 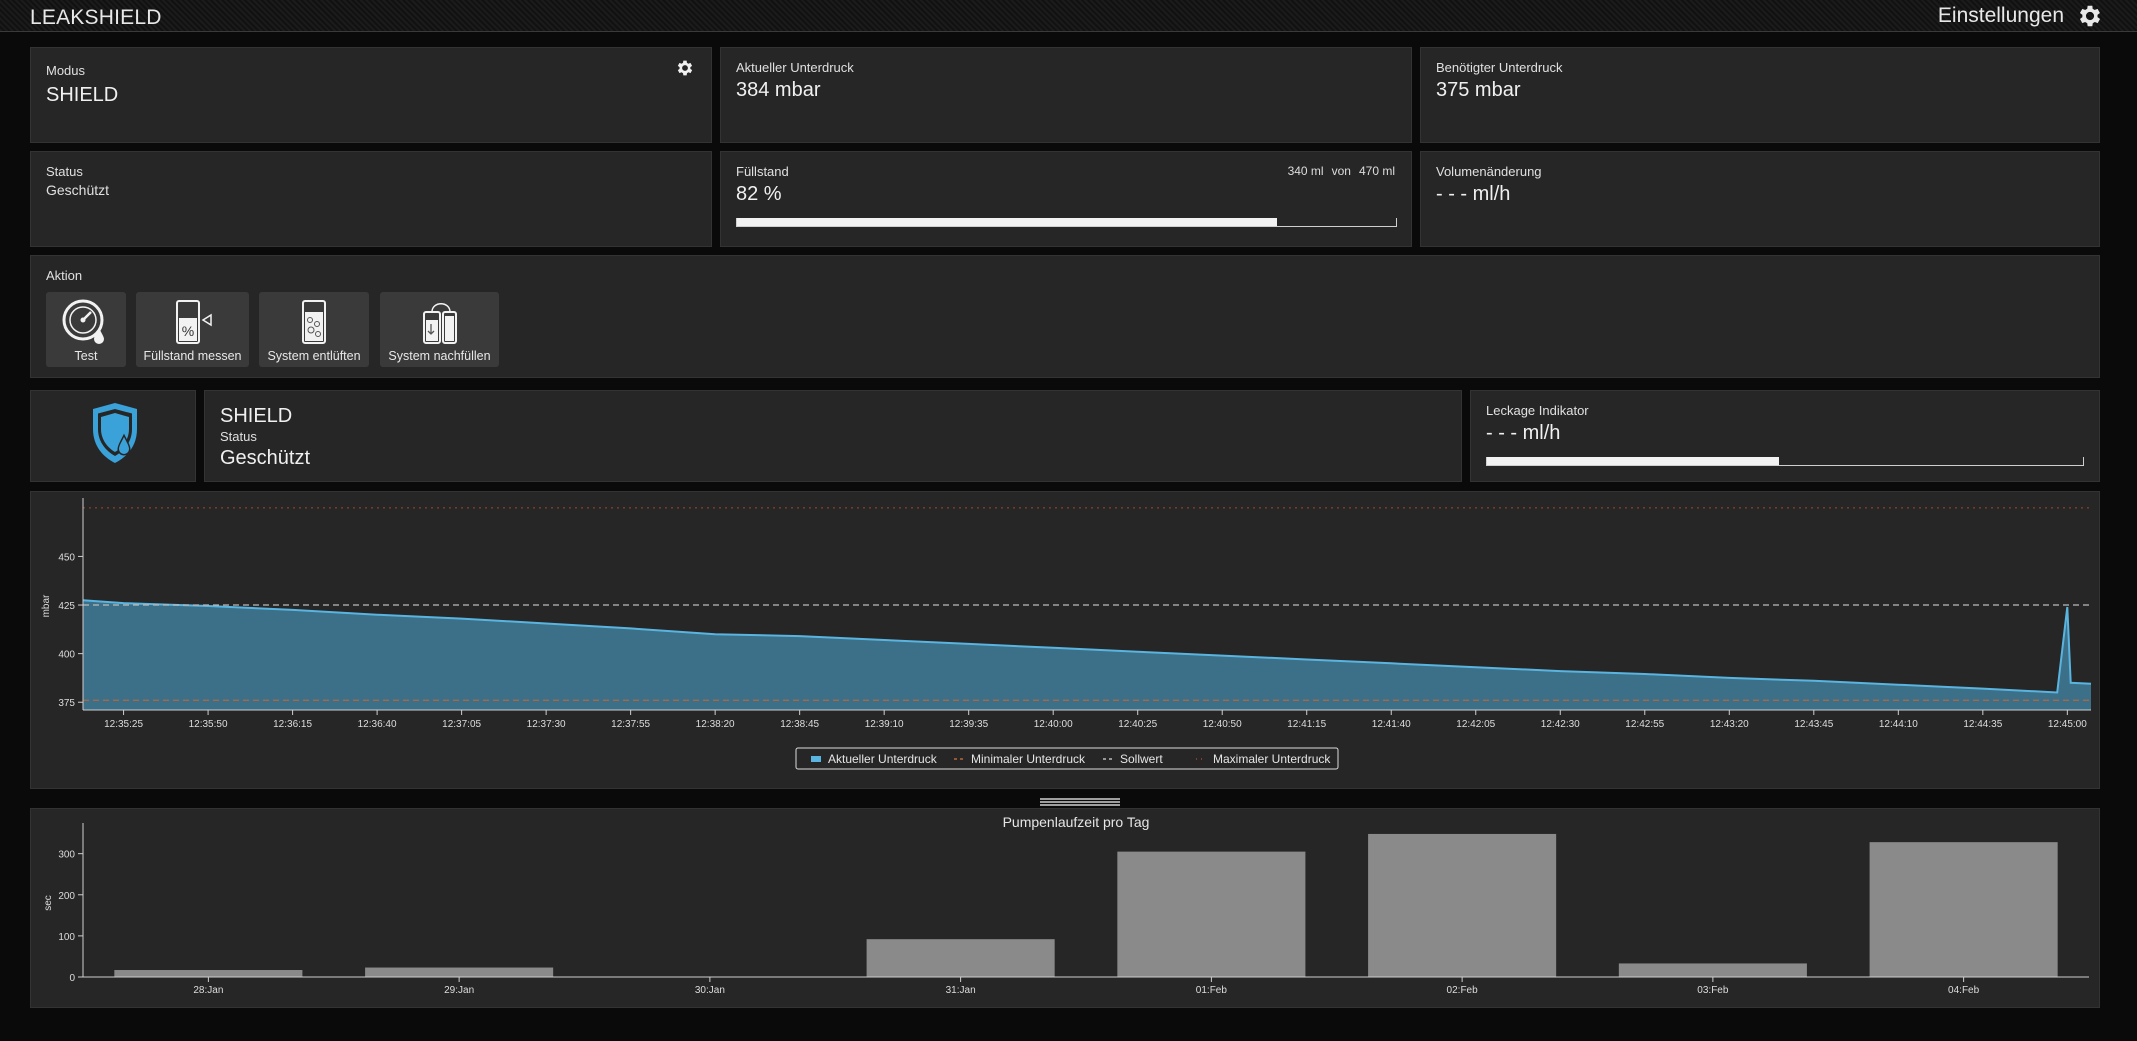 What do you see at coordinates (123, 724) in the screenshot?
I see `x-tick-label: 12:35:25` at bounding box center [123, 724].